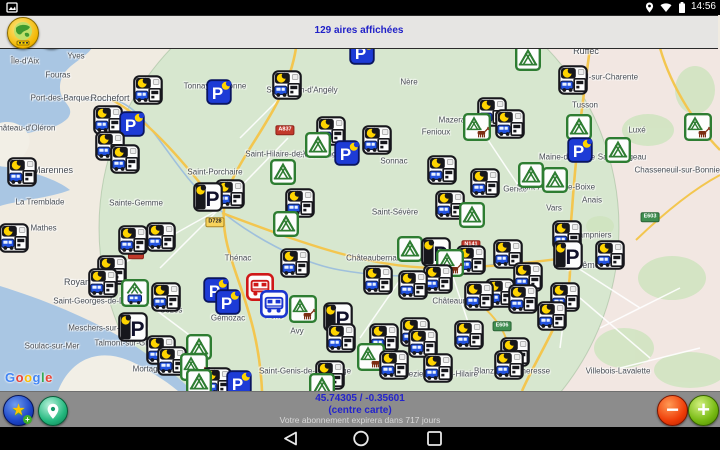 The height and width of the screenshot is (450, 720). Describe the element at coordinates (40, 202) in the screenshot. I see `town-label: La Tremblade` at that location.